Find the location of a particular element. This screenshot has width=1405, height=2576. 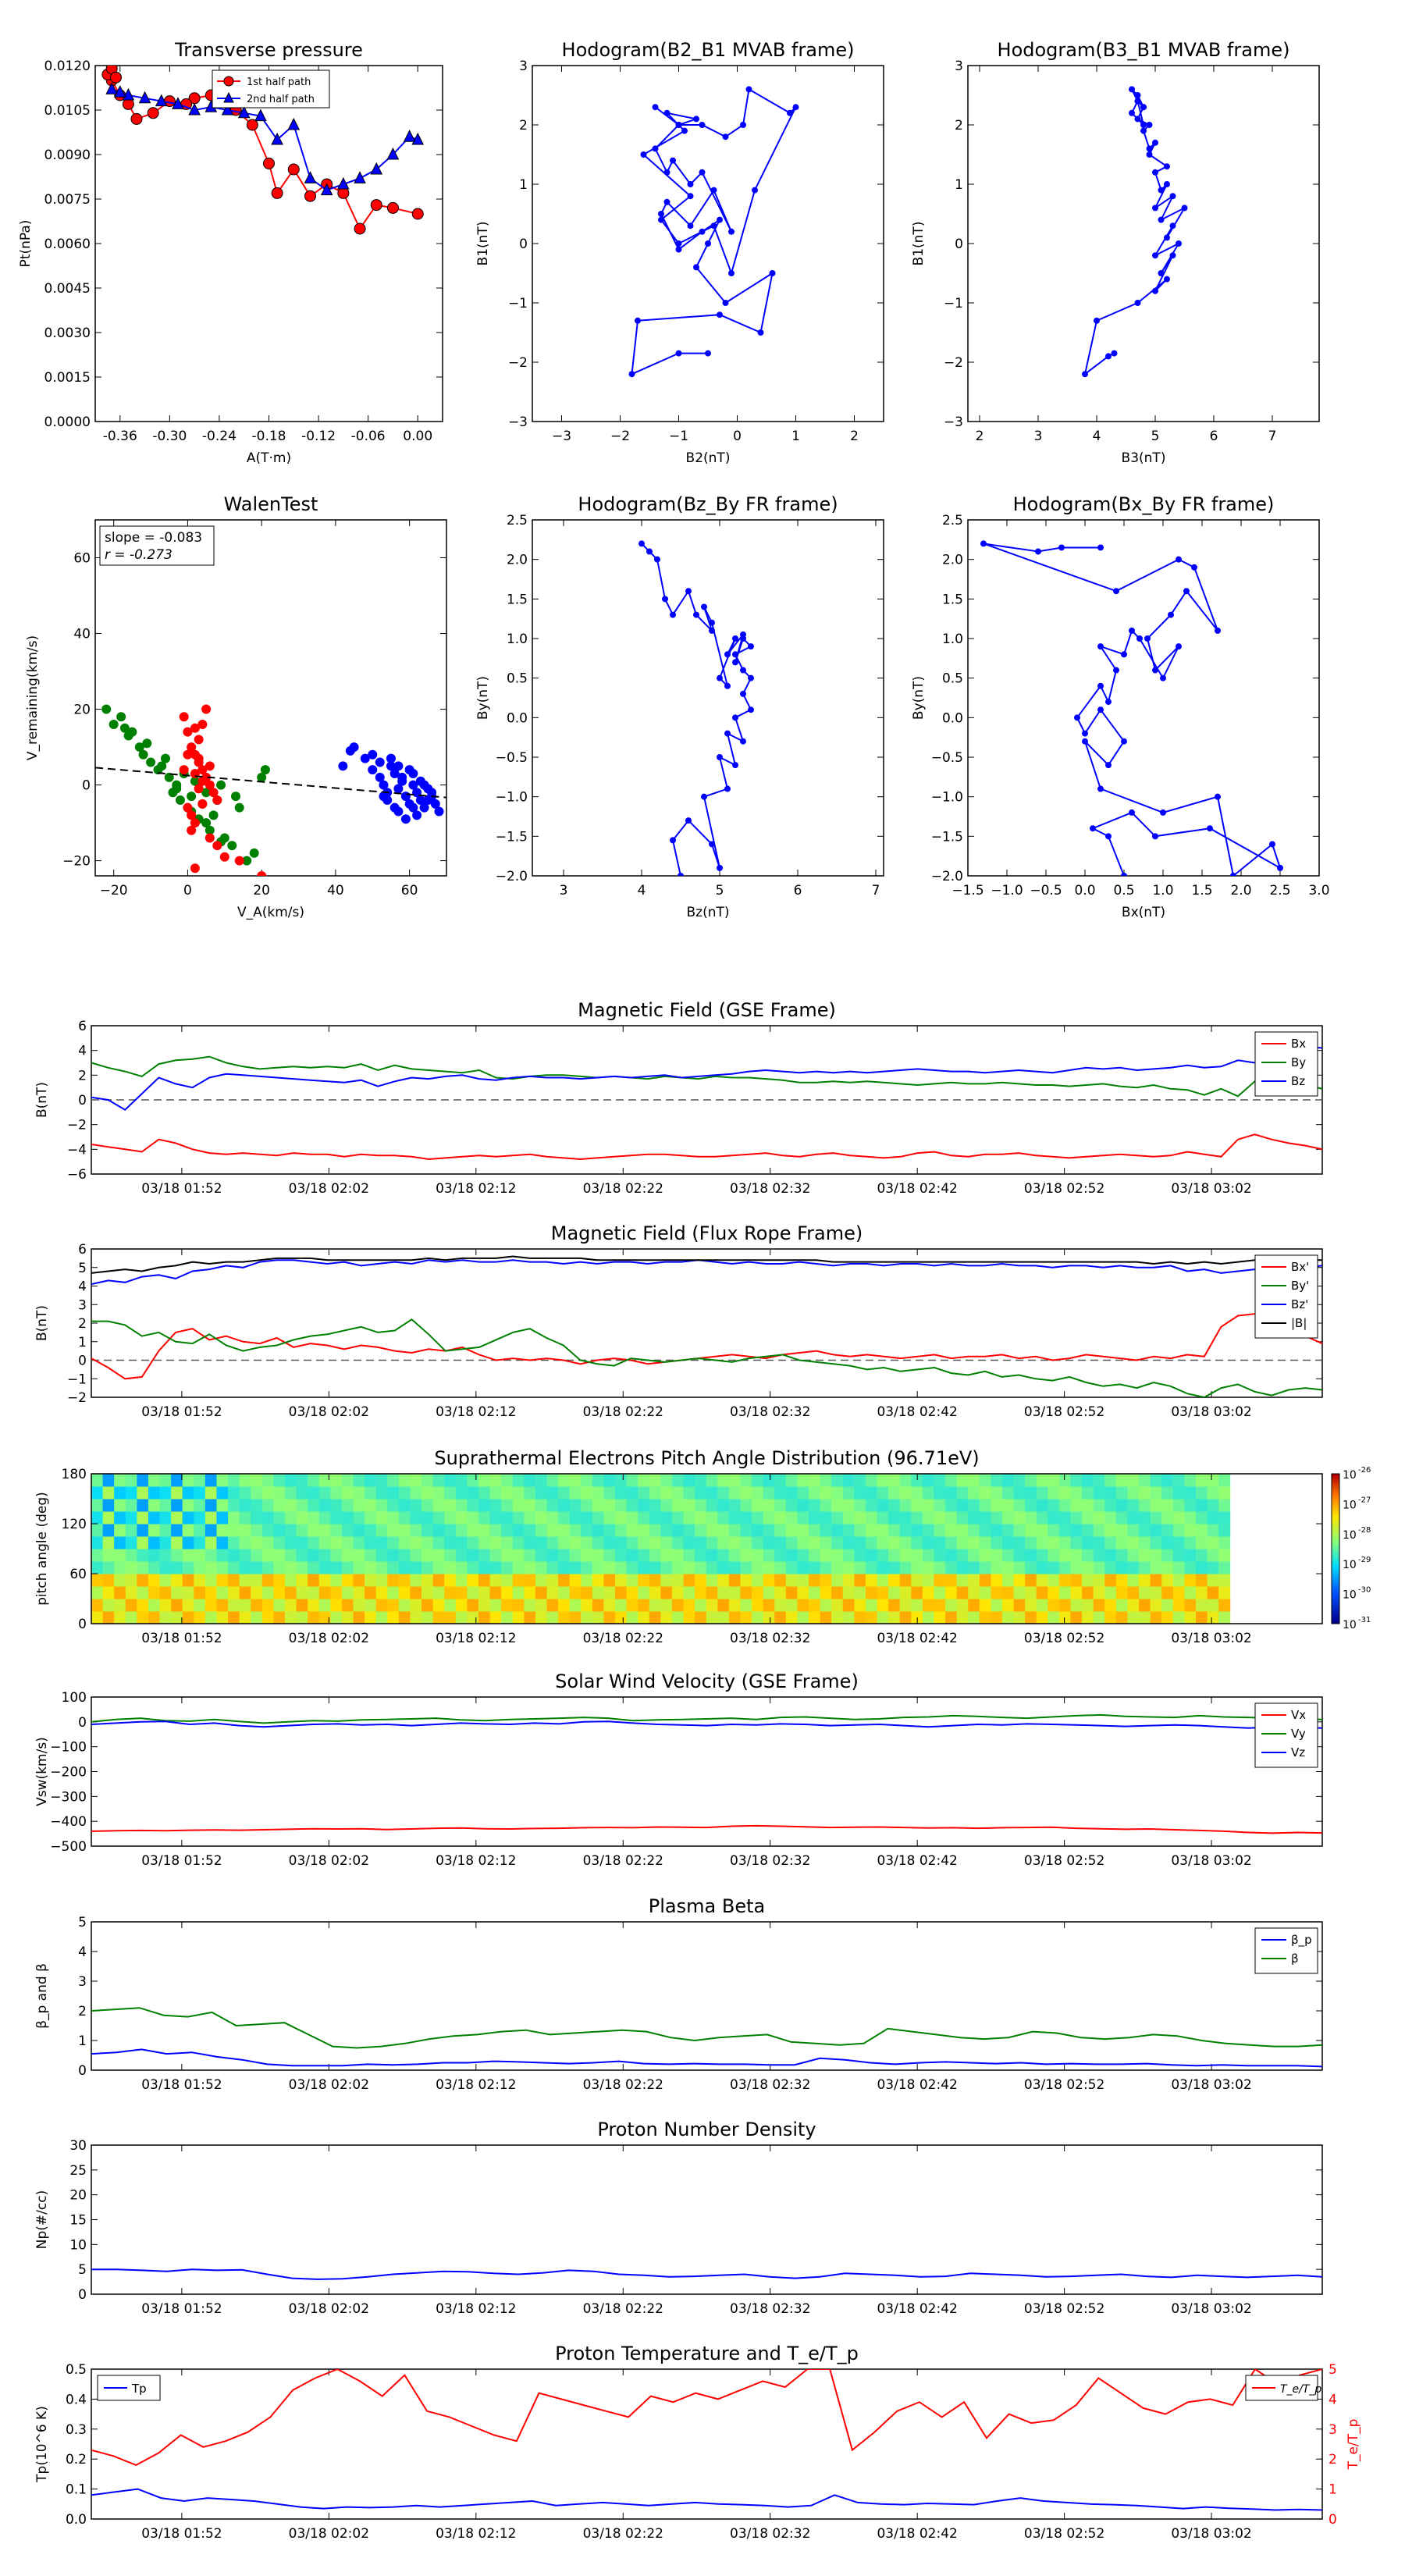

y-tick-label: 0.0120 is located at coordinates (68, 66).